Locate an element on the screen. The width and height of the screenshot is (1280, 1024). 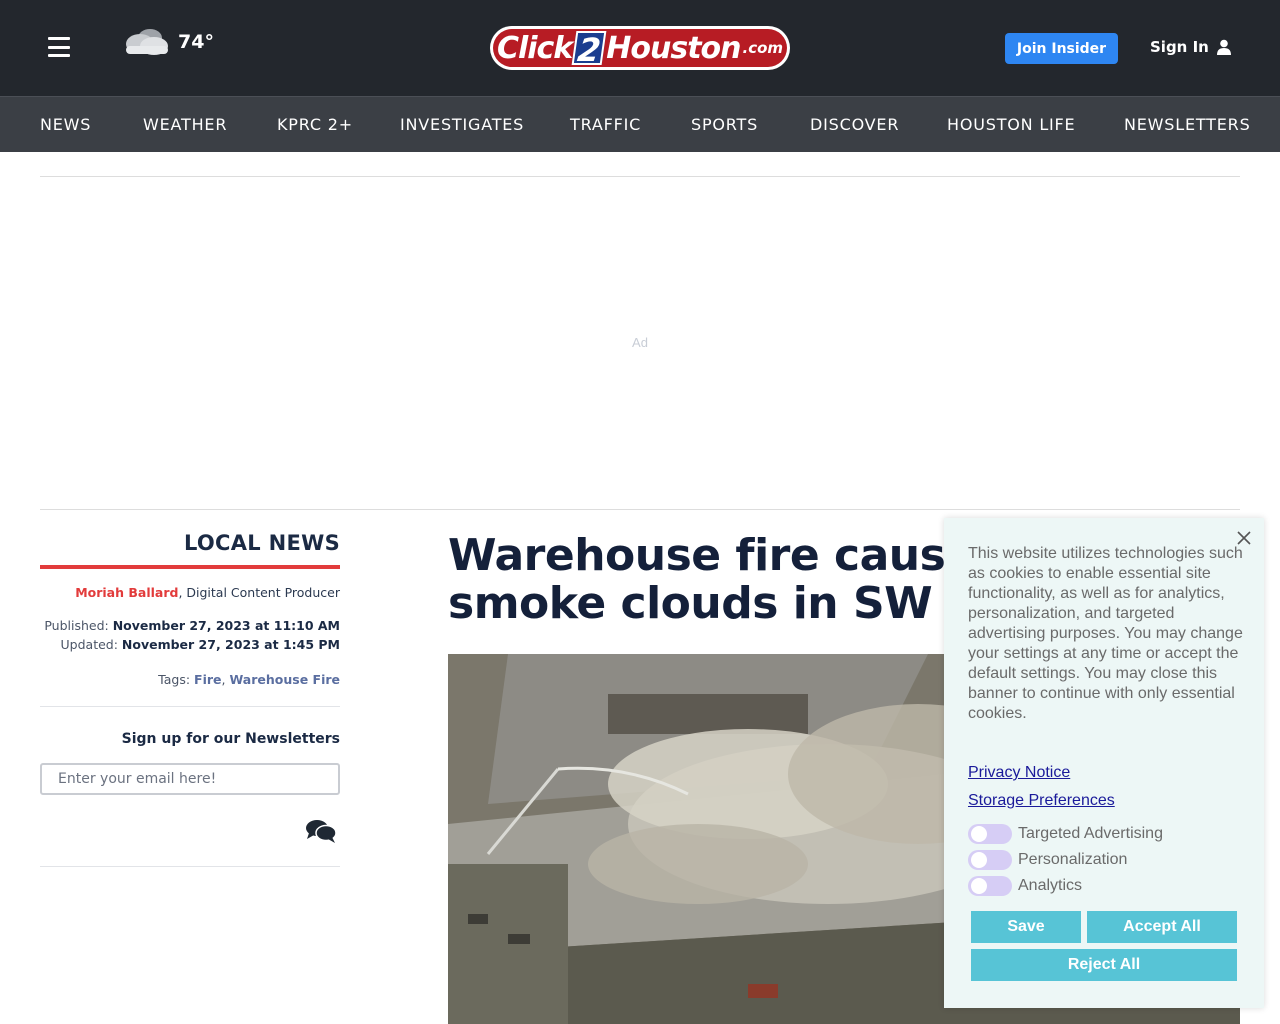
updated-label: Updated: is located at coordinates (91, 644).